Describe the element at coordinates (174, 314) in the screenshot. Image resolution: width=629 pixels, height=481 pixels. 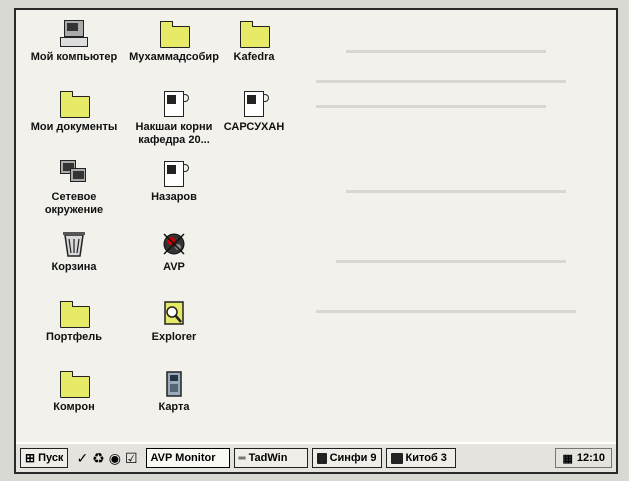
I see `explorer-icon` at that location.